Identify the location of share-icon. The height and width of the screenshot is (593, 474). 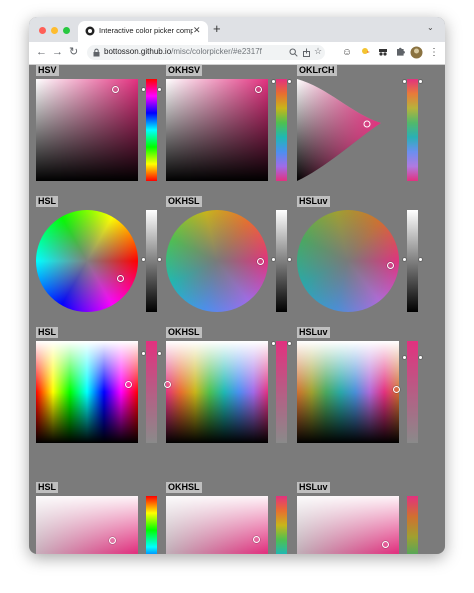
(306, 52).